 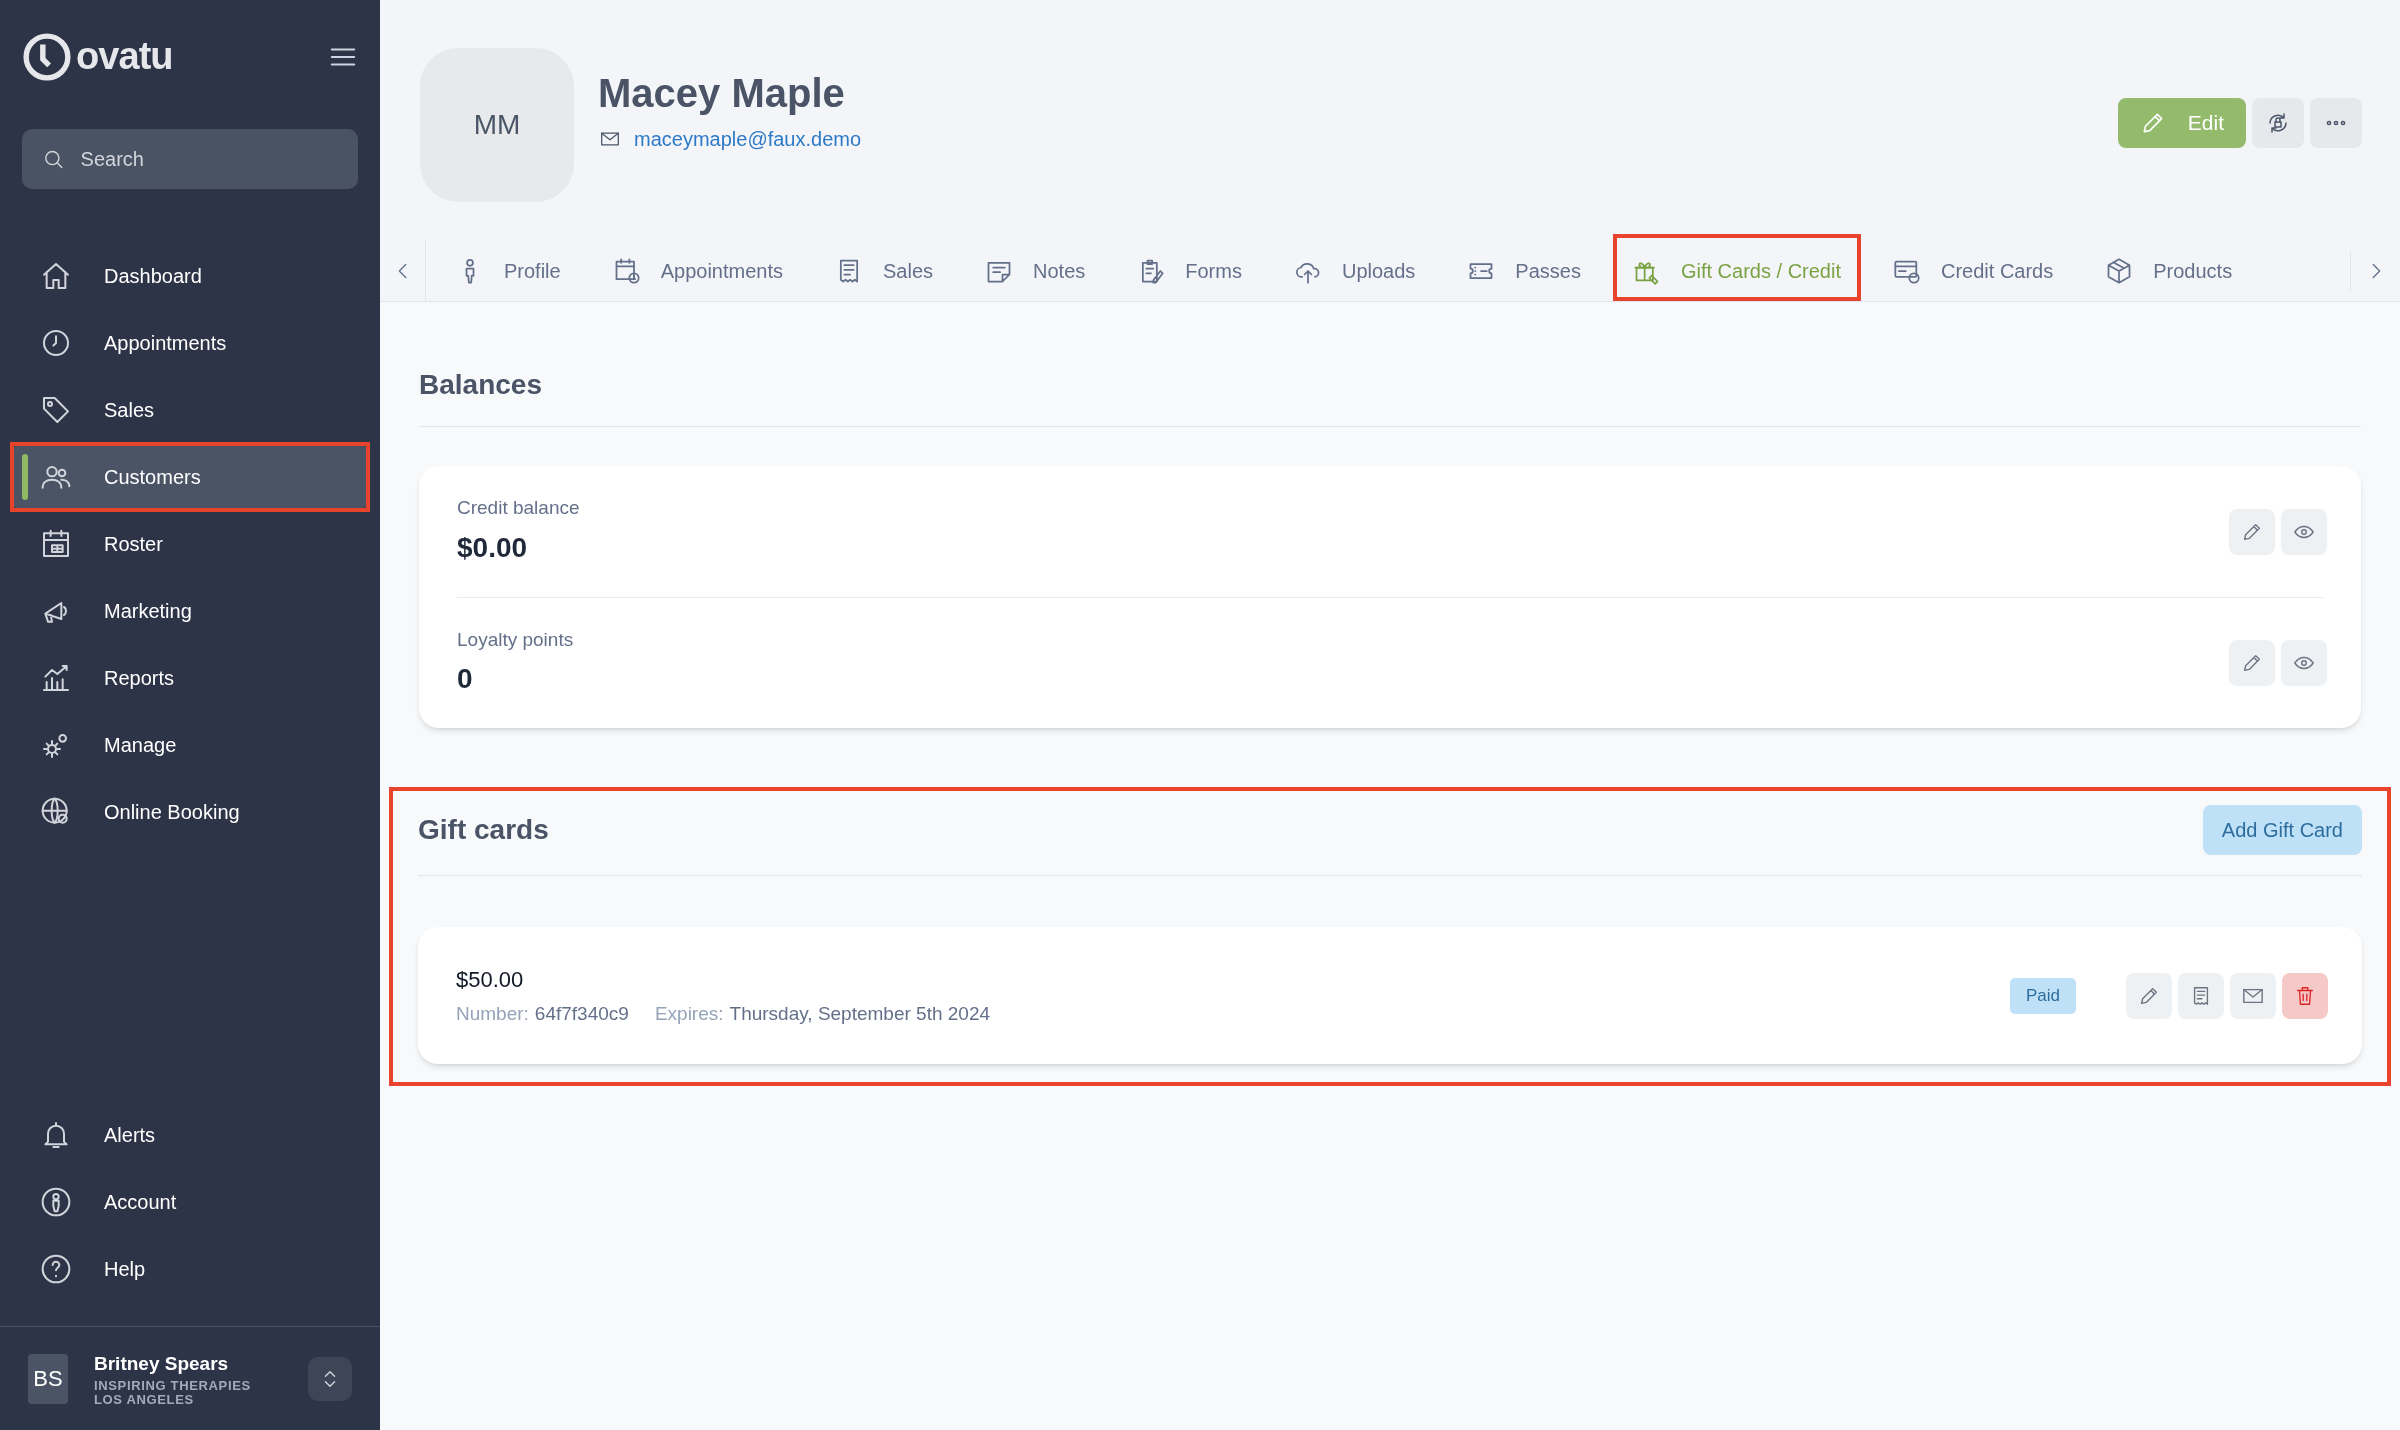 What do you see at coordinates (190, 812) in the screenshot?
I see `nav-item: Online Booking` at bounding box center [190, 812].